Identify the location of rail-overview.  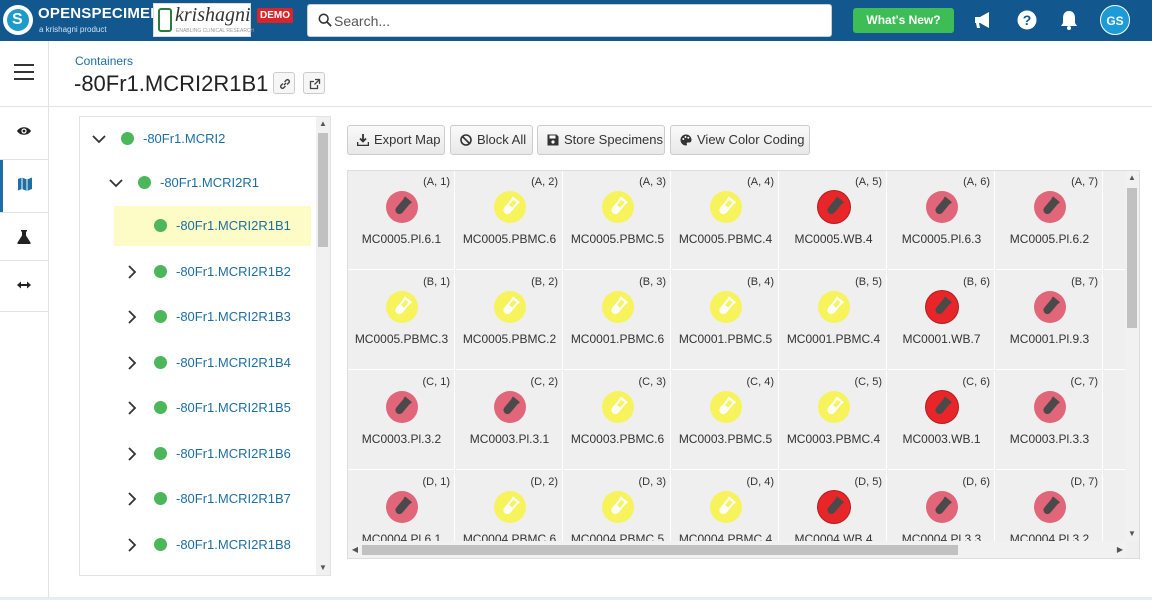
(24, 133).